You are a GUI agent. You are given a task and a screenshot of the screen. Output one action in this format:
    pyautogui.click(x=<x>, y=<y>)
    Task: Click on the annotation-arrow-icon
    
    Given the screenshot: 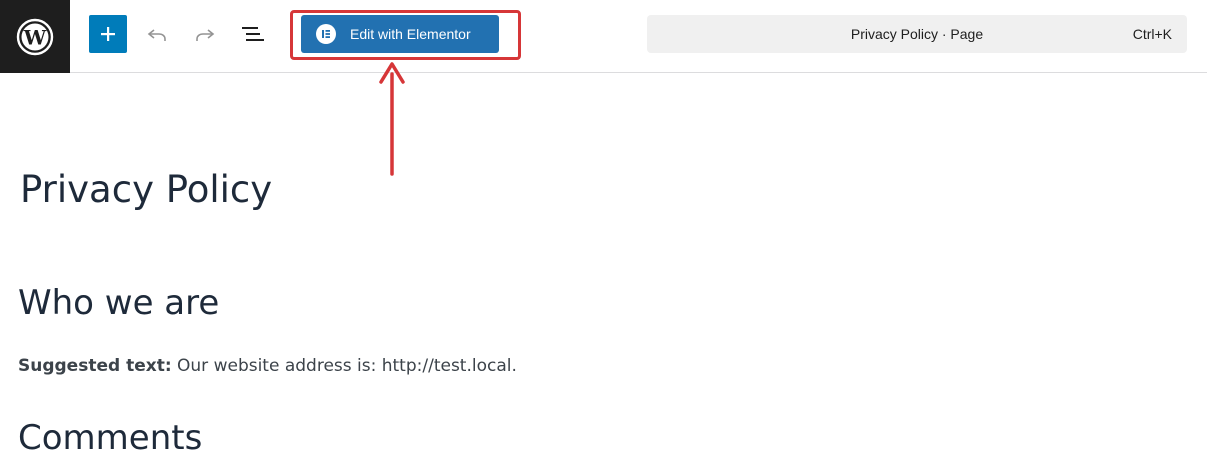 What is the action you would take?
    pyautogui.click(x=392, y=119)
    